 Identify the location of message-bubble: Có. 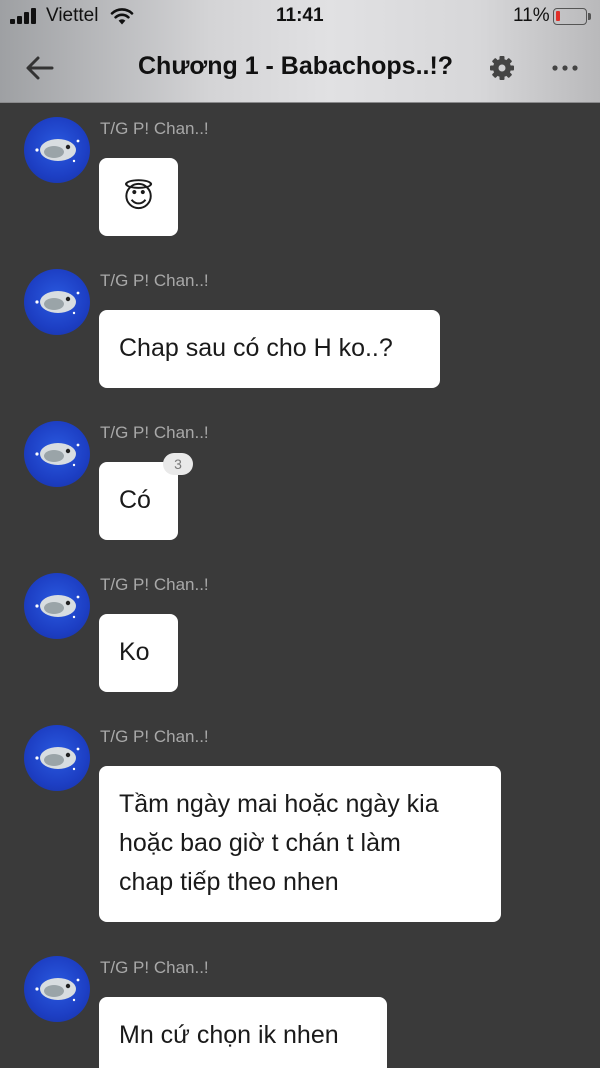
(138, 501).